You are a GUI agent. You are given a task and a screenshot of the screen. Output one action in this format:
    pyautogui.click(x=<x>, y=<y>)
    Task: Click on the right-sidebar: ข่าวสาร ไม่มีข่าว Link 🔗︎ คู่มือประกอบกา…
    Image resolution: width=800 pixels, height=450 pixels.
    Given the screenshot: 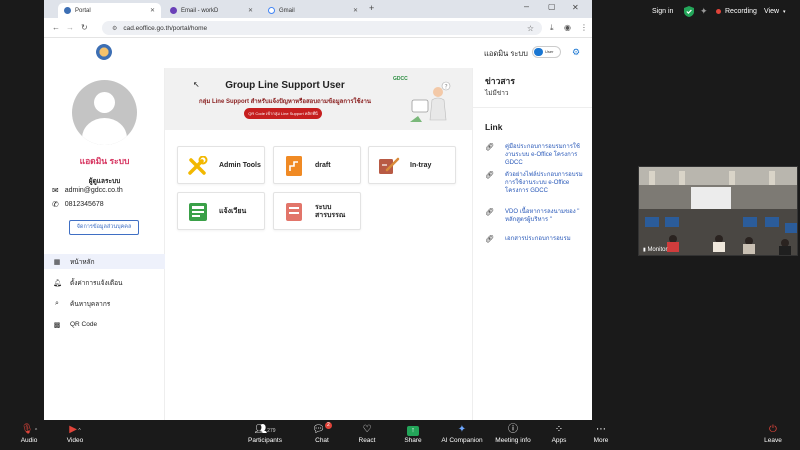 What is the action you would take?
    pyautogui.click(x=532, y=244)
    